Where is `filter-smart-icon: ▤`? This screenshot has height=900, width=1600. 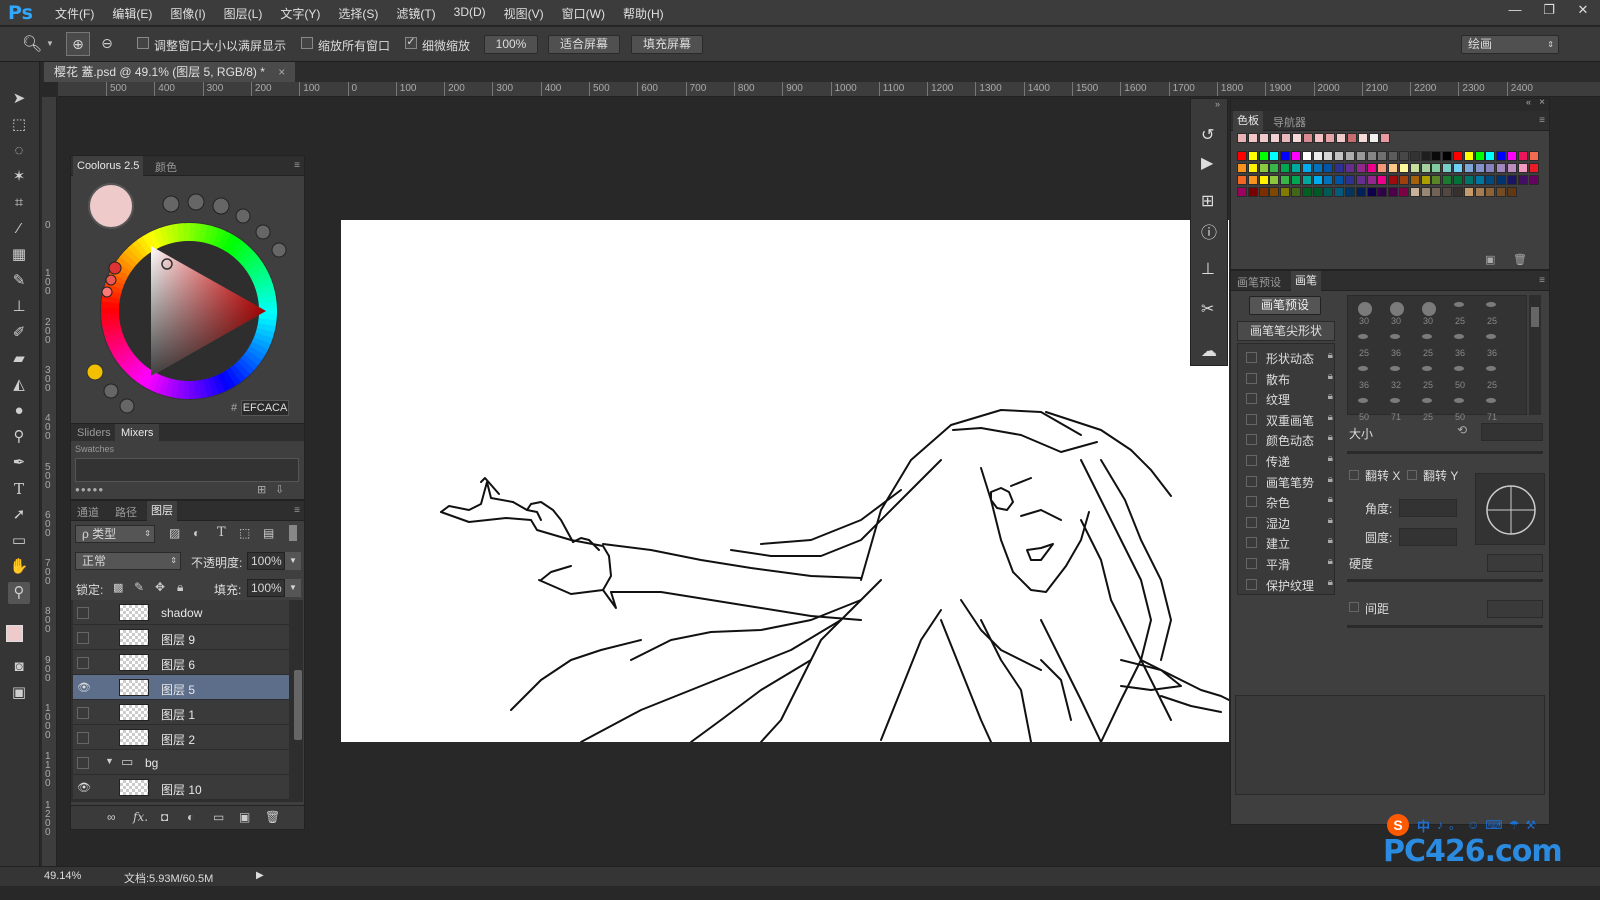
filter-smart-icon: ▤ is located at coordinates (268, 533).